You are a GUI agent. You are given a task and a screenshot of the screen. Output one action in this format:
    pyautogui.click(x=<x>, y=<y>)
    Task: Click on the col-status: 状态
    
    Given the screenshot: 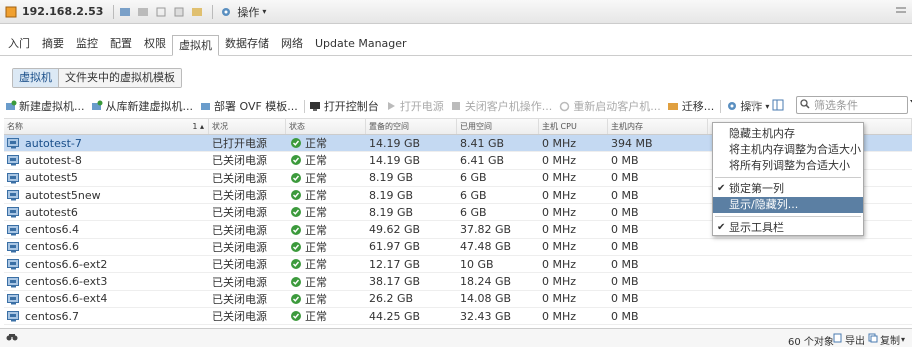 What is the action you would take?
    pyautogui.click(x=326, y=126)
    